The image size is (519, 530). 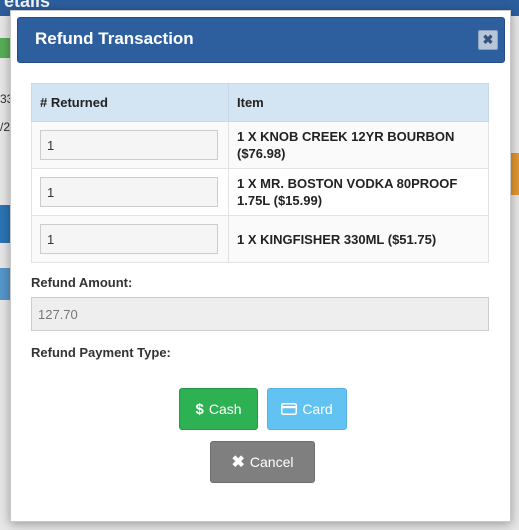 I want to click on cancel-button-label: Cancel, so click(x=271, y=462).